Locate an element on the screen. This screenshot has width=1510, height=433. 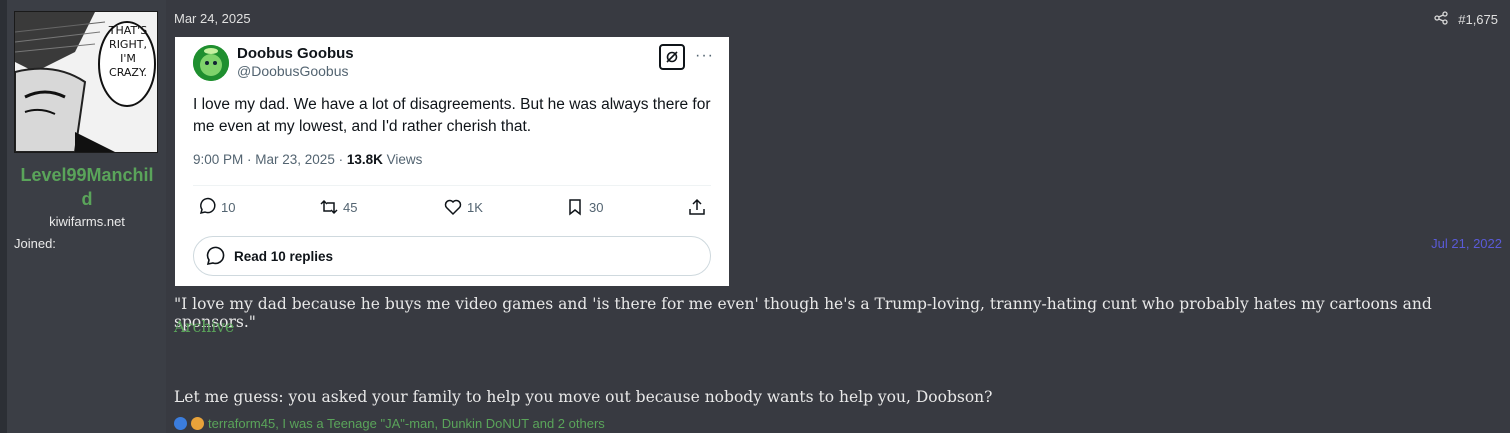
like-reaction-icon is located at coordinates (180, 423).